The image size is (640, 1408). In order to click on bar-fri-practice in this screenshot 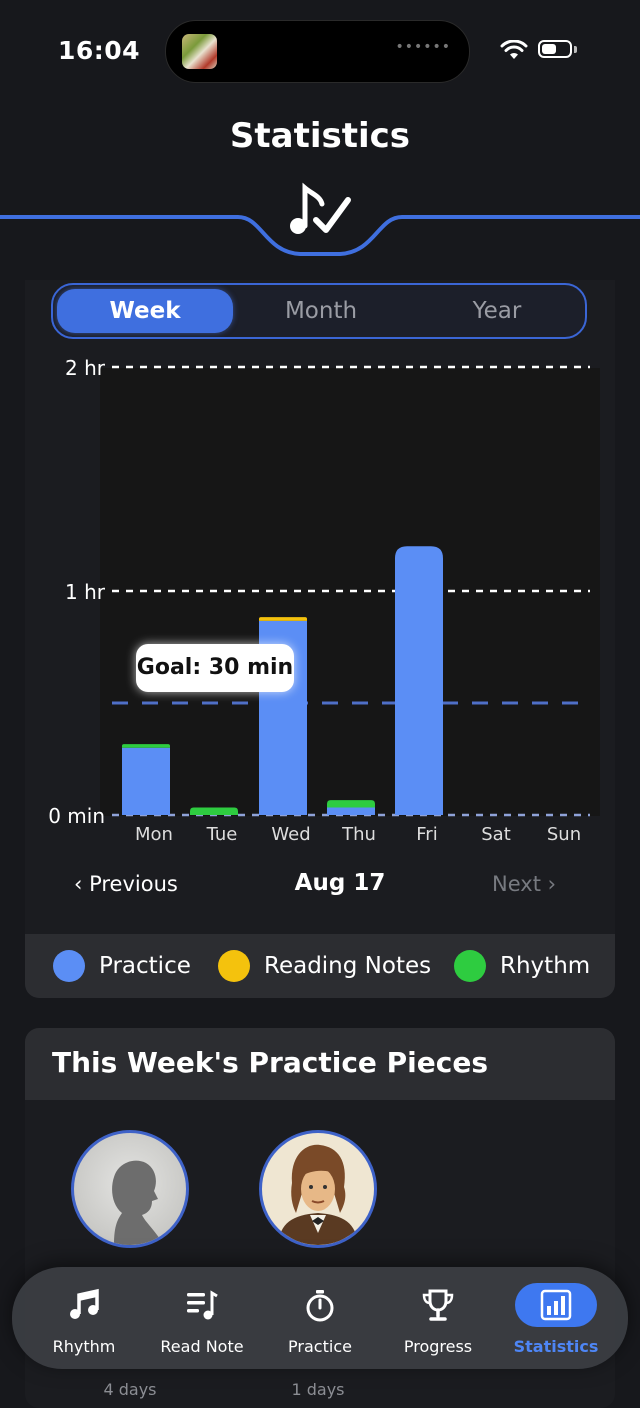, I will do `click(419, 680)`.